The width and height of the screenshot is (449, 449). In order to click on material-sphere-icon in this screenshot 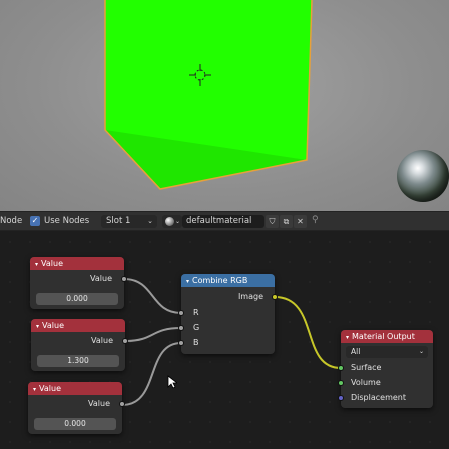, I will do `click(169, 221)`.